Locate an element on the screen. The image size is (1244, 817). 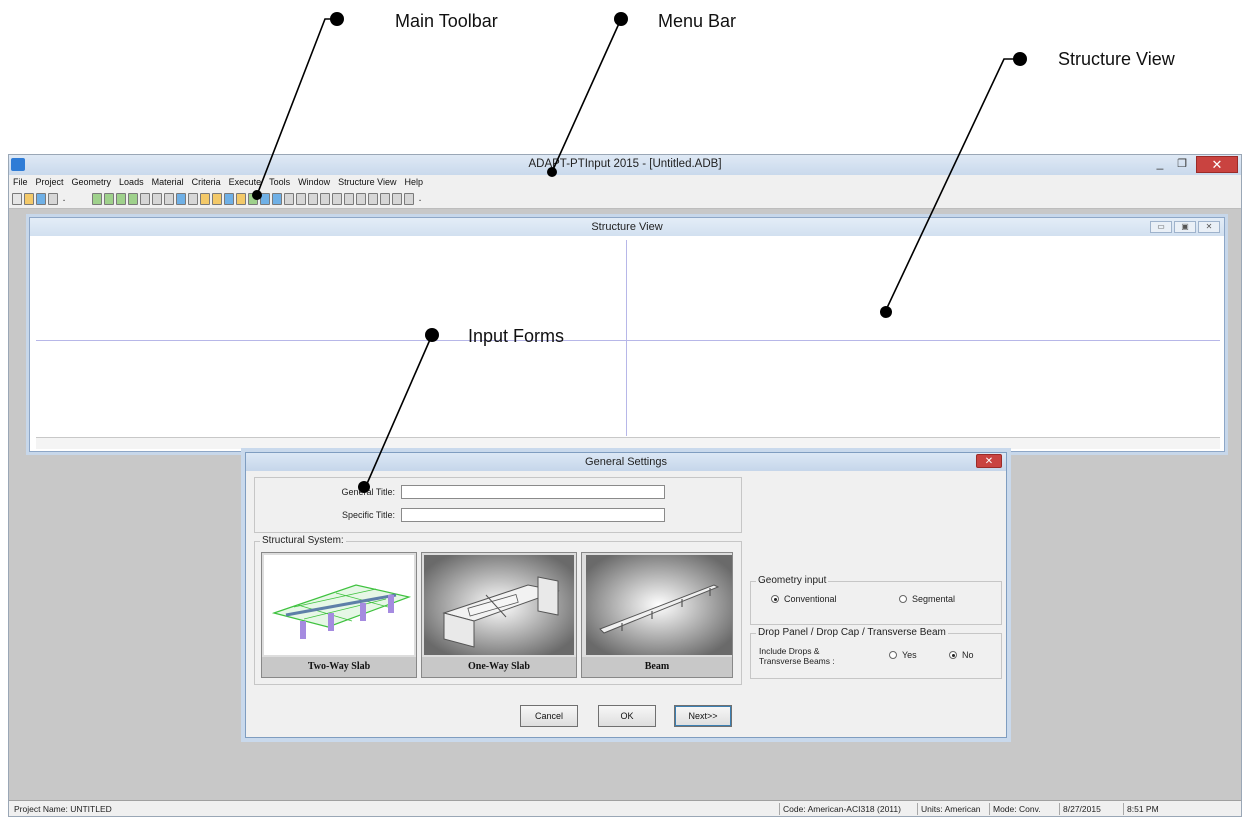
two-way-slab-image is located at coordinates (339, 605).